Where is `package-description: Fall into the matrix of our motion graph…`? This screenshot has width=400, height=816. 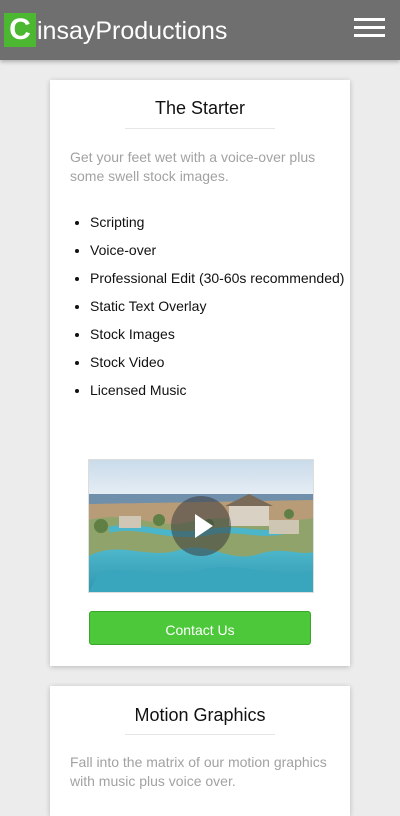
package-description: Fall into the matrix of our motion graph… is located at coordinates (198, 771).